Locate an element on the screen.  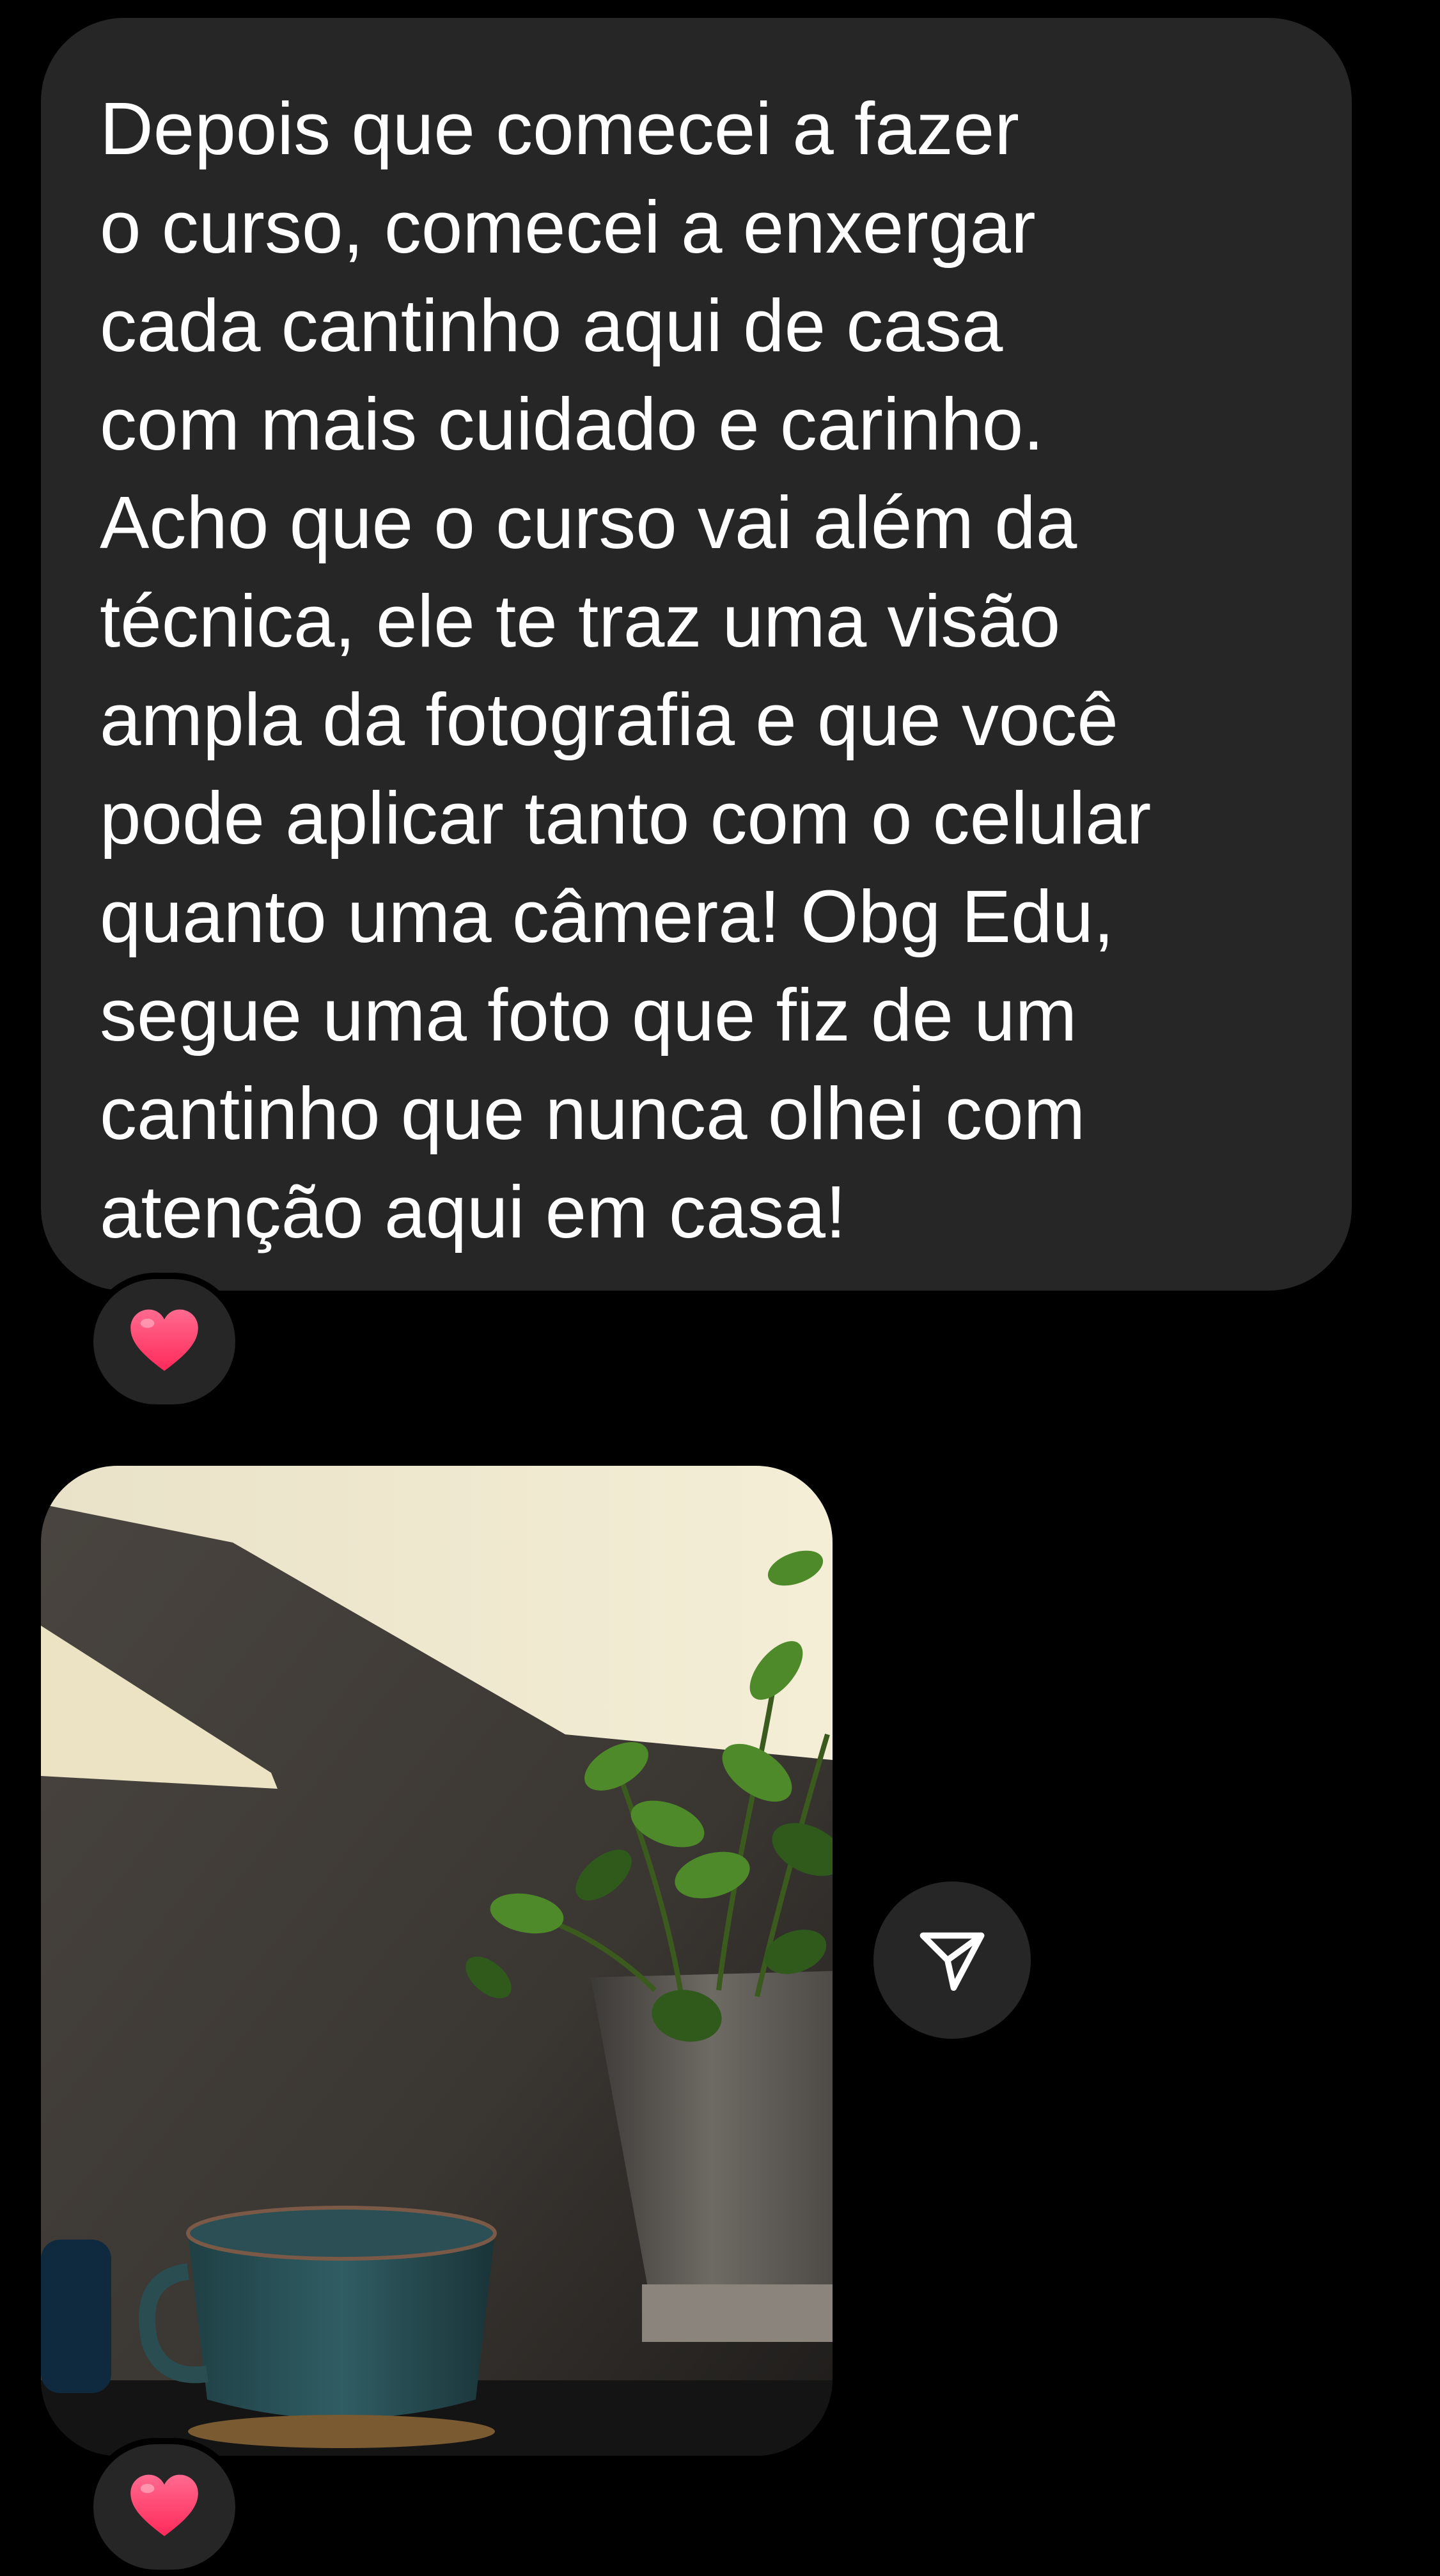
share-button is located at coordinates (952, 1960).